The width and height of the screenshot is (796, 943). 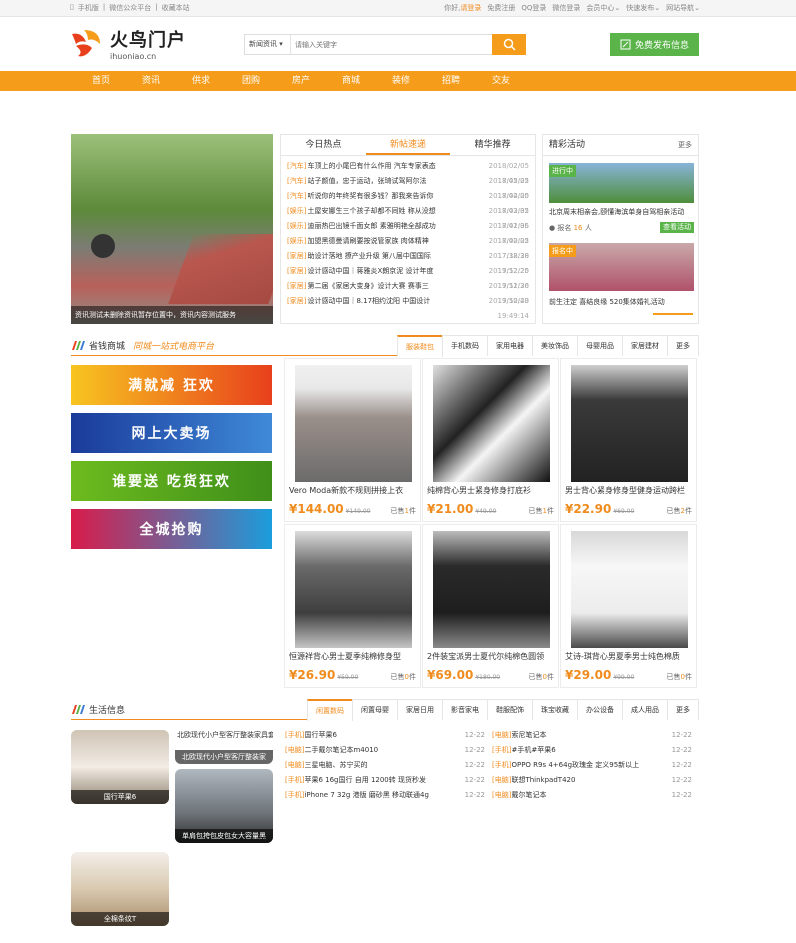 What do you see at coordinates (420, 709) in the screenshot?
I see `tab-household: 家居日用` at bounding box center [420, 709].